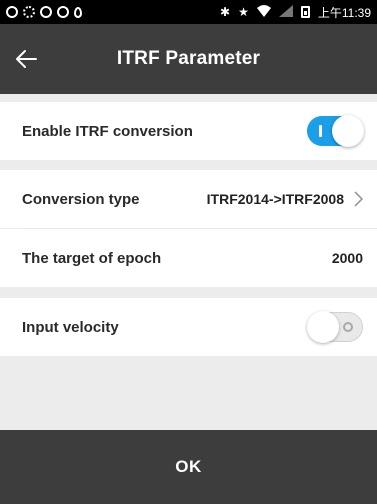  Describe the element at coordinates (275, 199) in the screenshot. I see `conversion-type-value: ITRF2014->ITRF2008` at that location.